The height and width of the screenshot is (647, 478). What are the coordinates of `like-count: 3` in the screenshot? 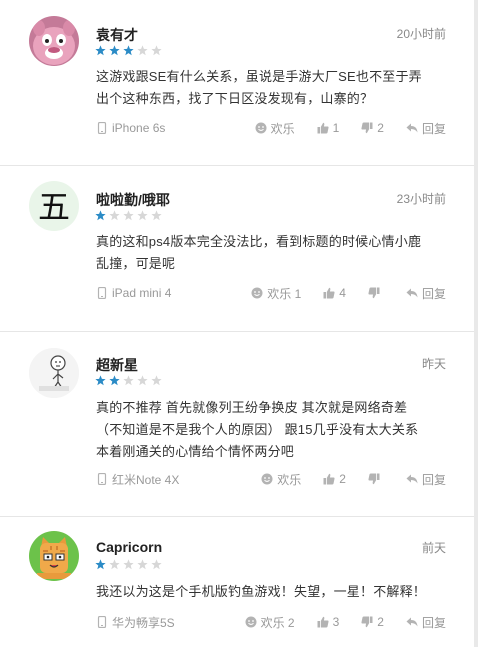 It's located at (336, 622).